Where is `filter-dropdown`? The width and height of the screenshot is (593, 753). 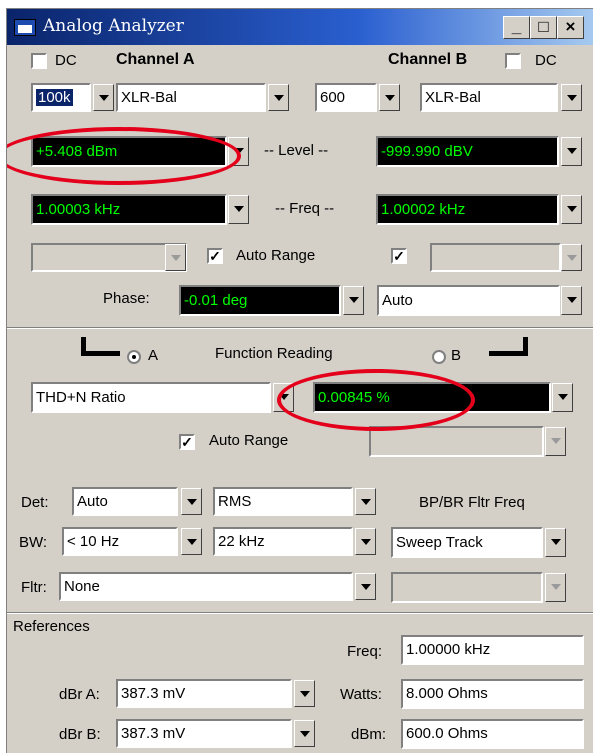 filter-dropdown is located at coordinates (365, 586).